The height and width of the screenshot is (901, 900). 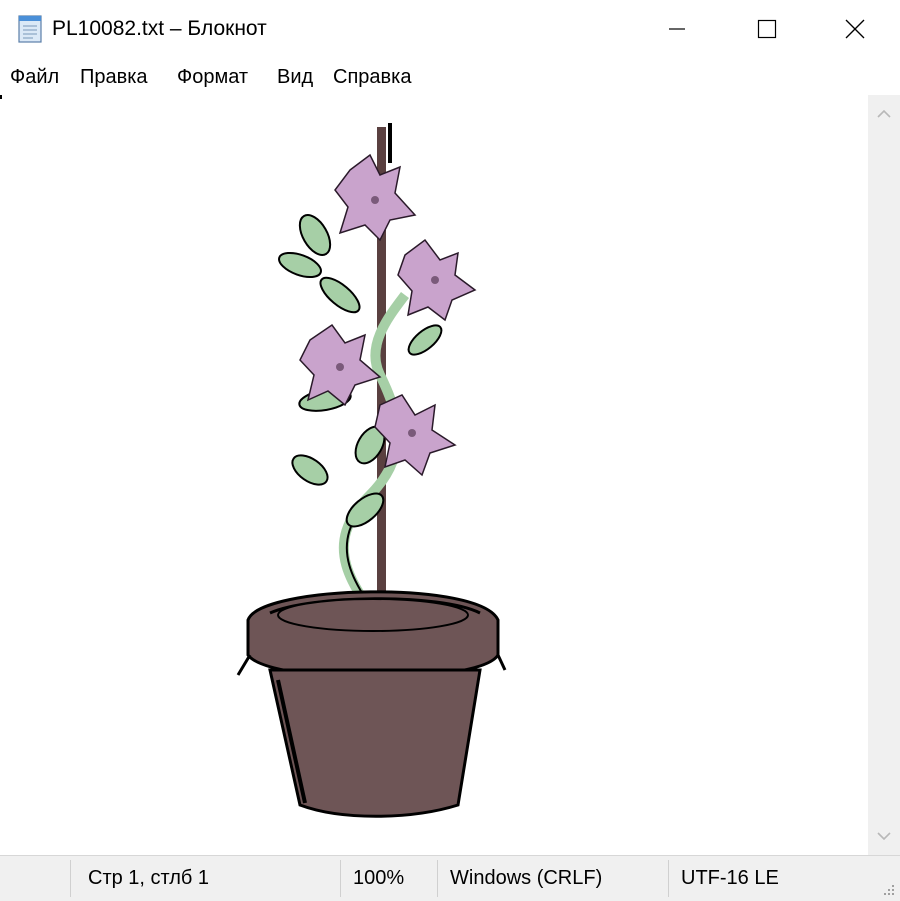 I want to click on vertical-scrollbar, so click(x=884, y=475).